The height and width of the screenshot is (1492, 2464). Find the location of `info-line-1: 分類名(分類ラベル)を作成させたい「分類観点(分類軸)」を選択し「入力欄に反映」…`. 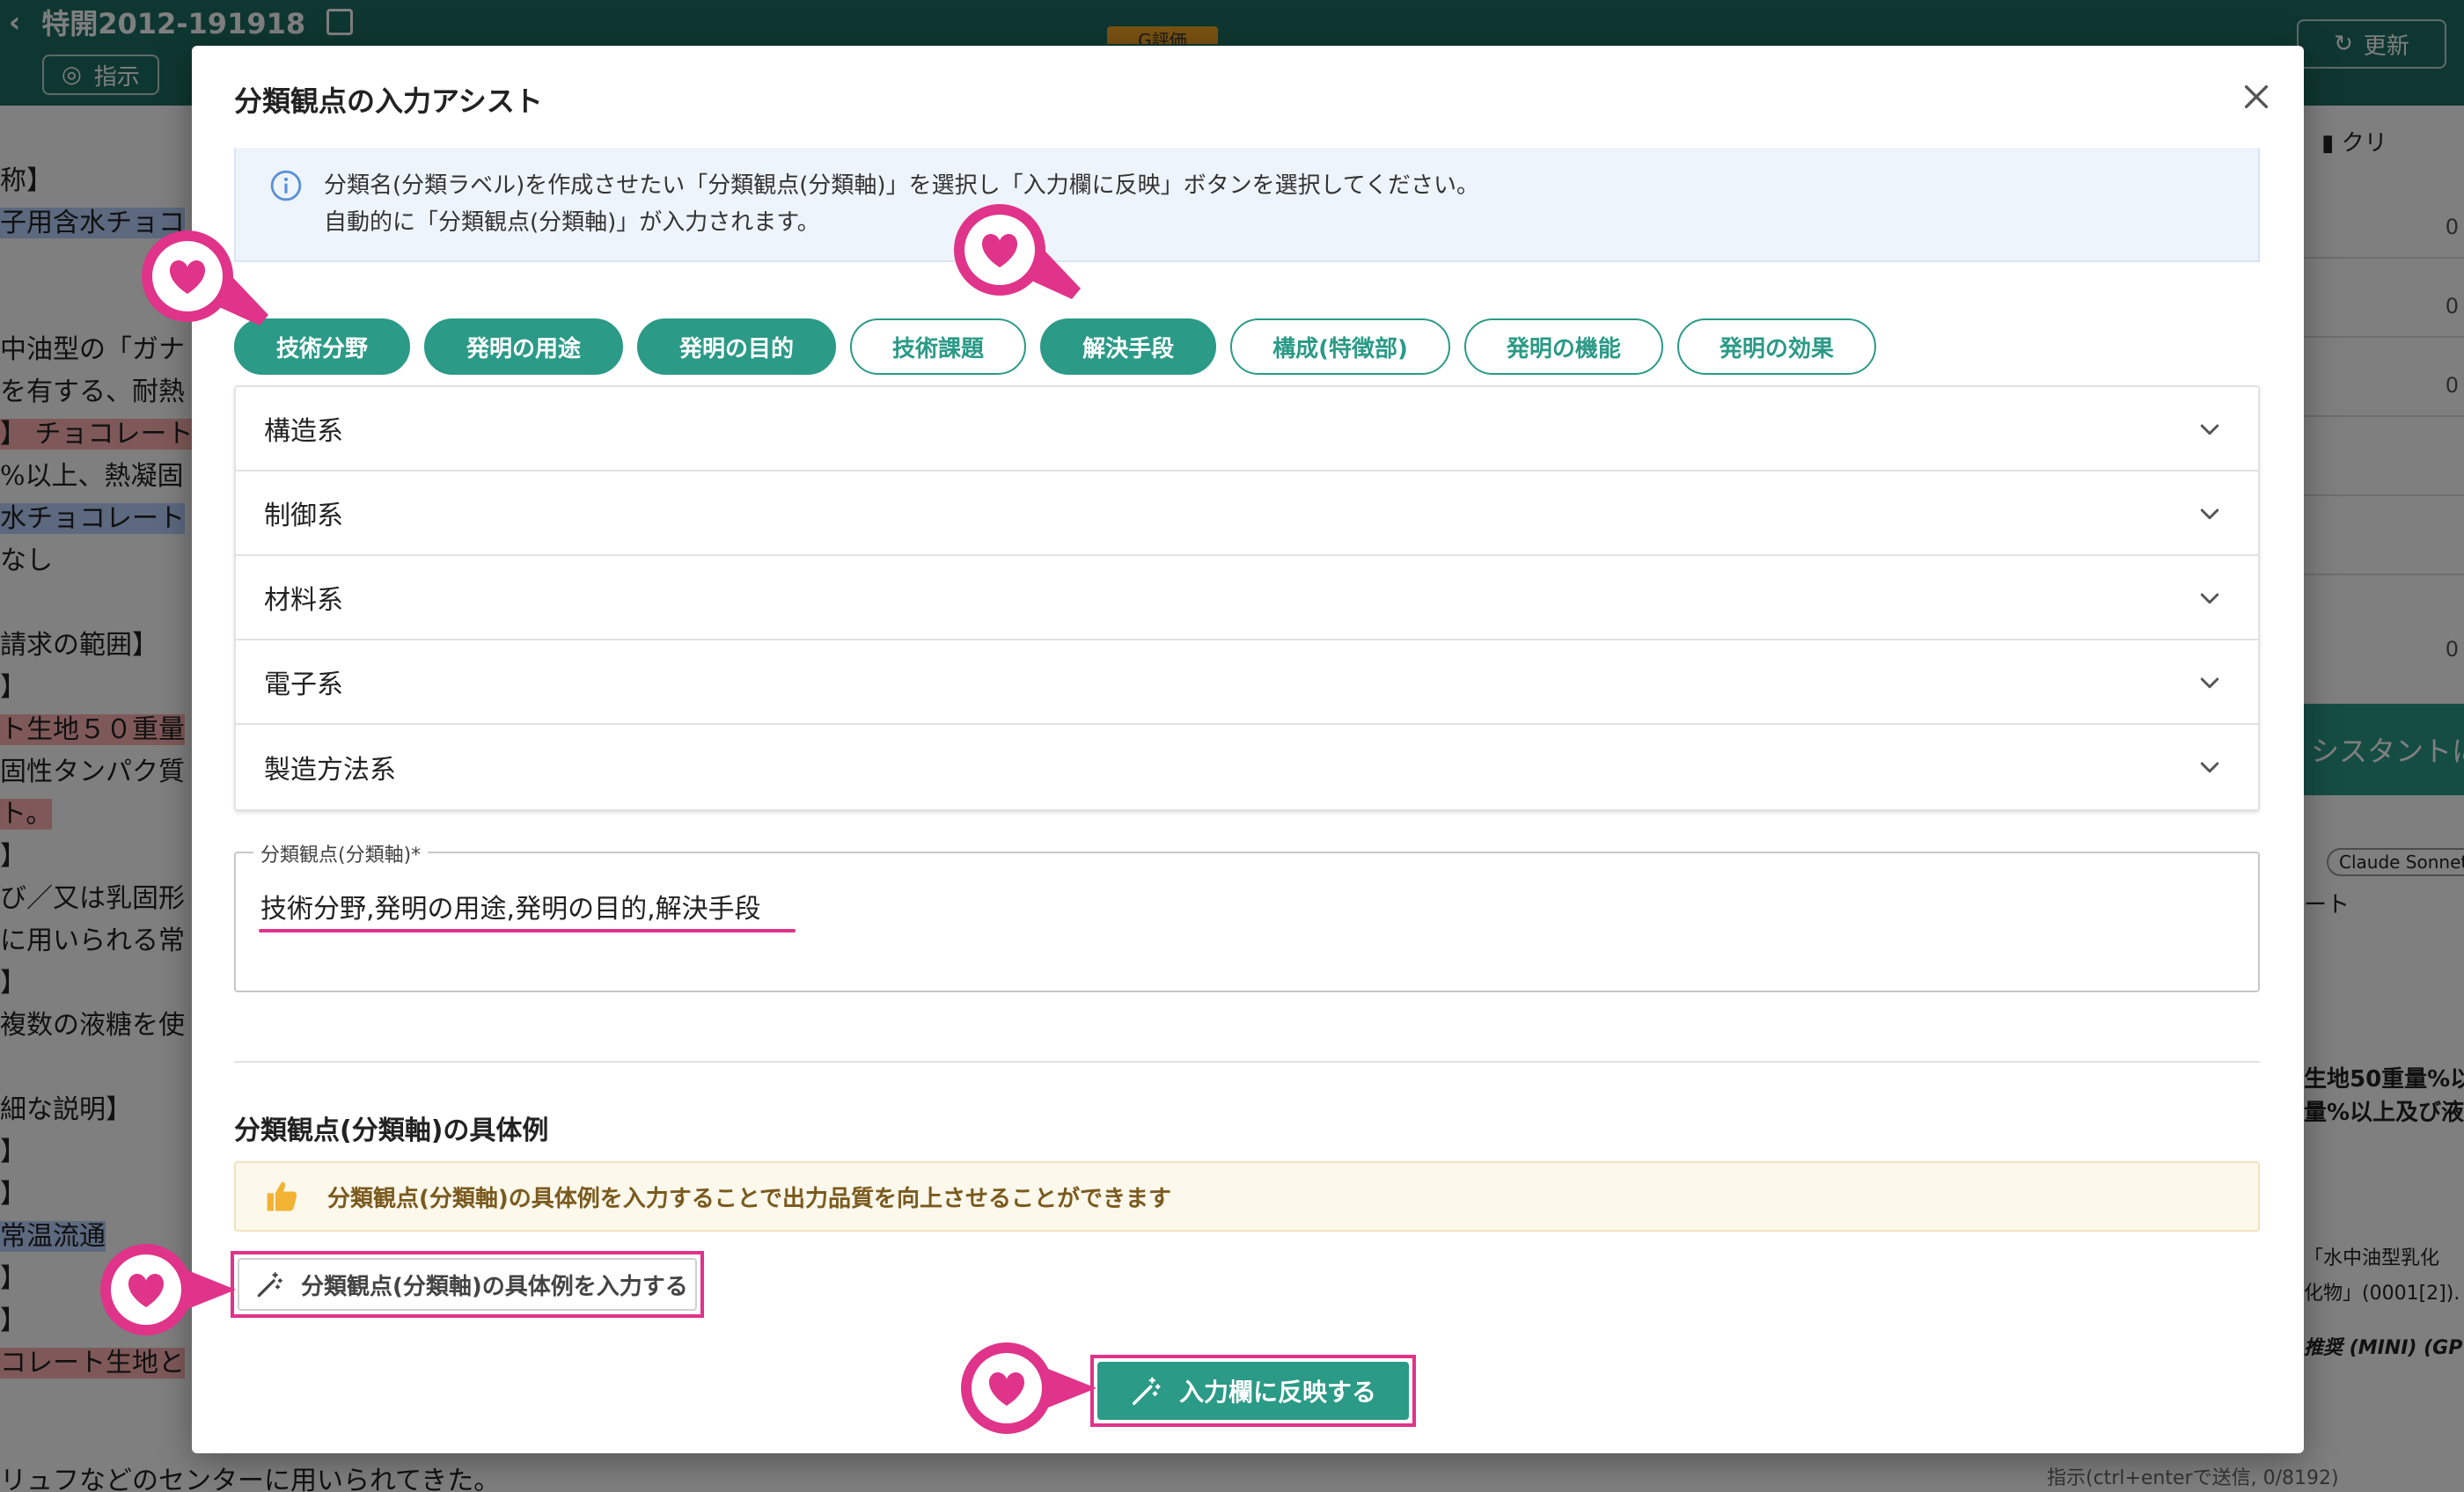

info-line-1: 分類名(分類ラベル)を作成させたい「分類観点(分類軸)」を選択し「入力欄に反映」… is located at coordinates (902, 186).